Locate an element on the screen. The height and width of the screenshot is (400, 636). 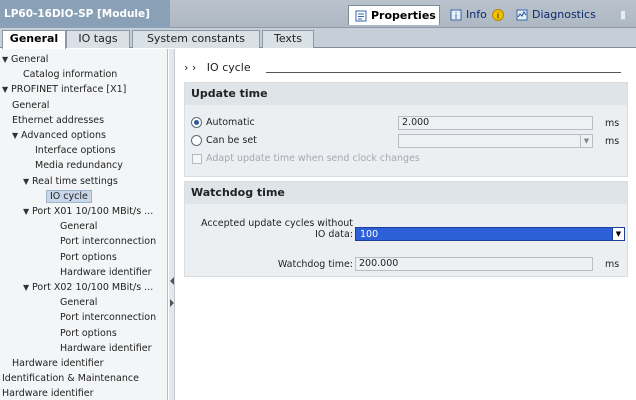
automatic-radio is located at coordinates (196, 122).